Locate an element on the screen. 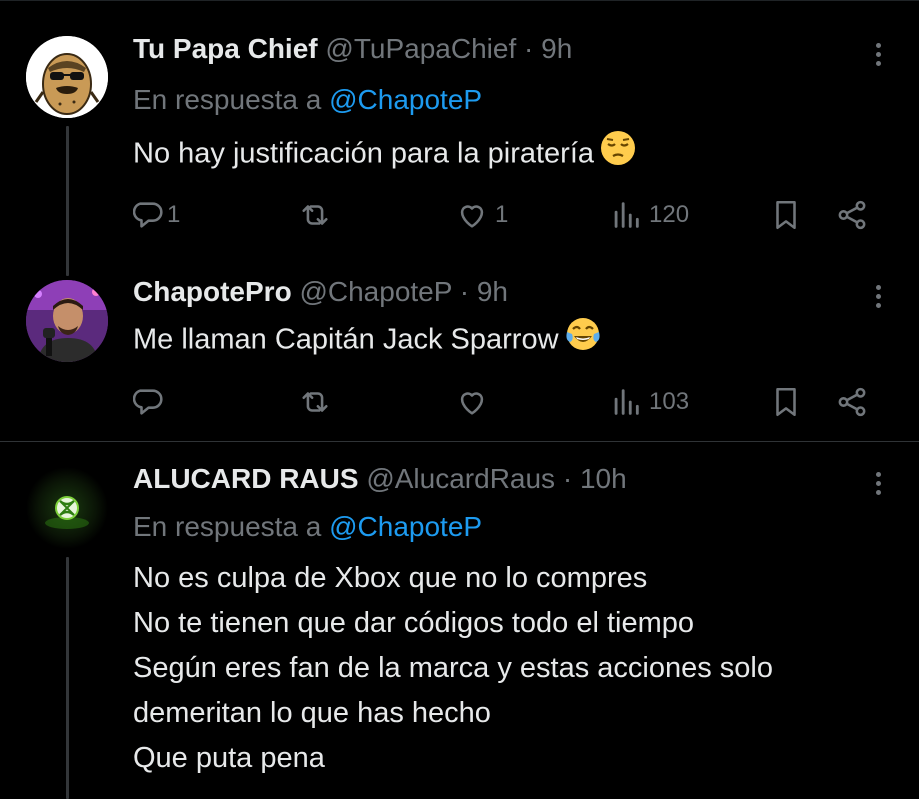 The image size is (919, 799). reply-button: 1 is located at coordinates (156, 215).